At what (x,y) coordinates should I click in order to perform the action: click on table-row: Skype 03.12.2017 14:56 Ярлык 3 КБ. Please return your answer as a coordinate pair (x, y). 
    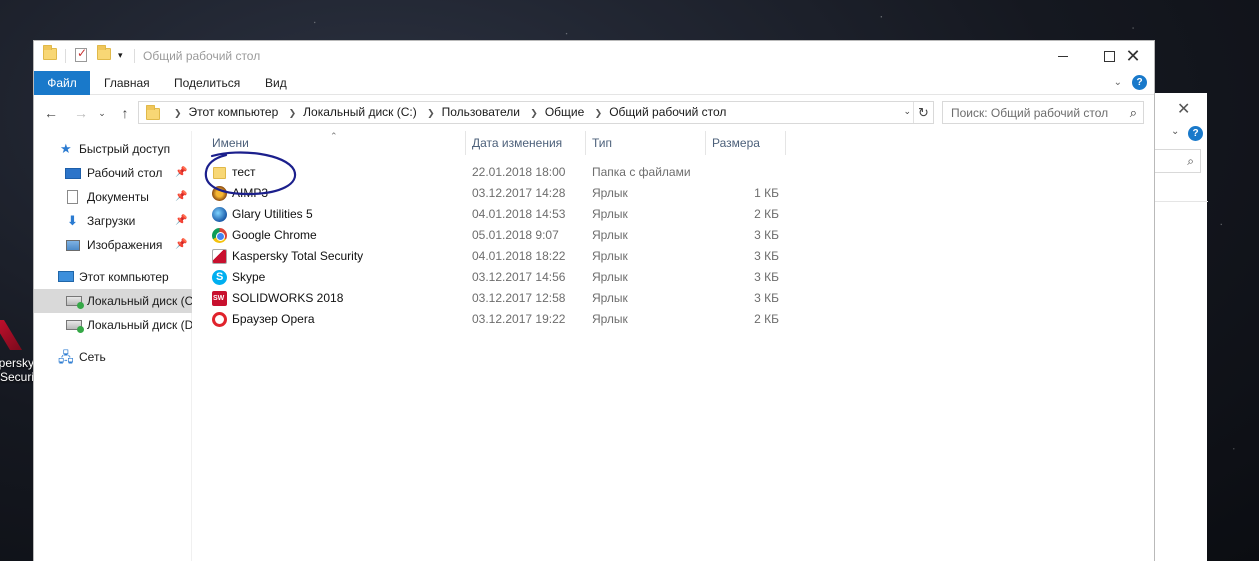
    Looking at the image, I should click on (506, 277).